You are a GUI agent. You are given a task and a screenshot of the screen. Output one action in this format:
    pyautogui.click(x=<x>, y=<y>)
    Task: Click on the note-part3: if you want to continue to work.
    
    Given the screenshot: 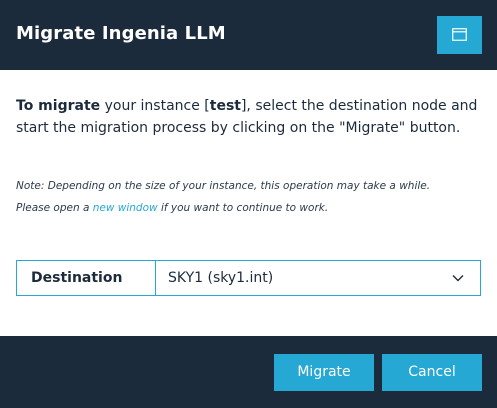 What is the action you would take?
    pyautogui.click(x=243, y=208)
    